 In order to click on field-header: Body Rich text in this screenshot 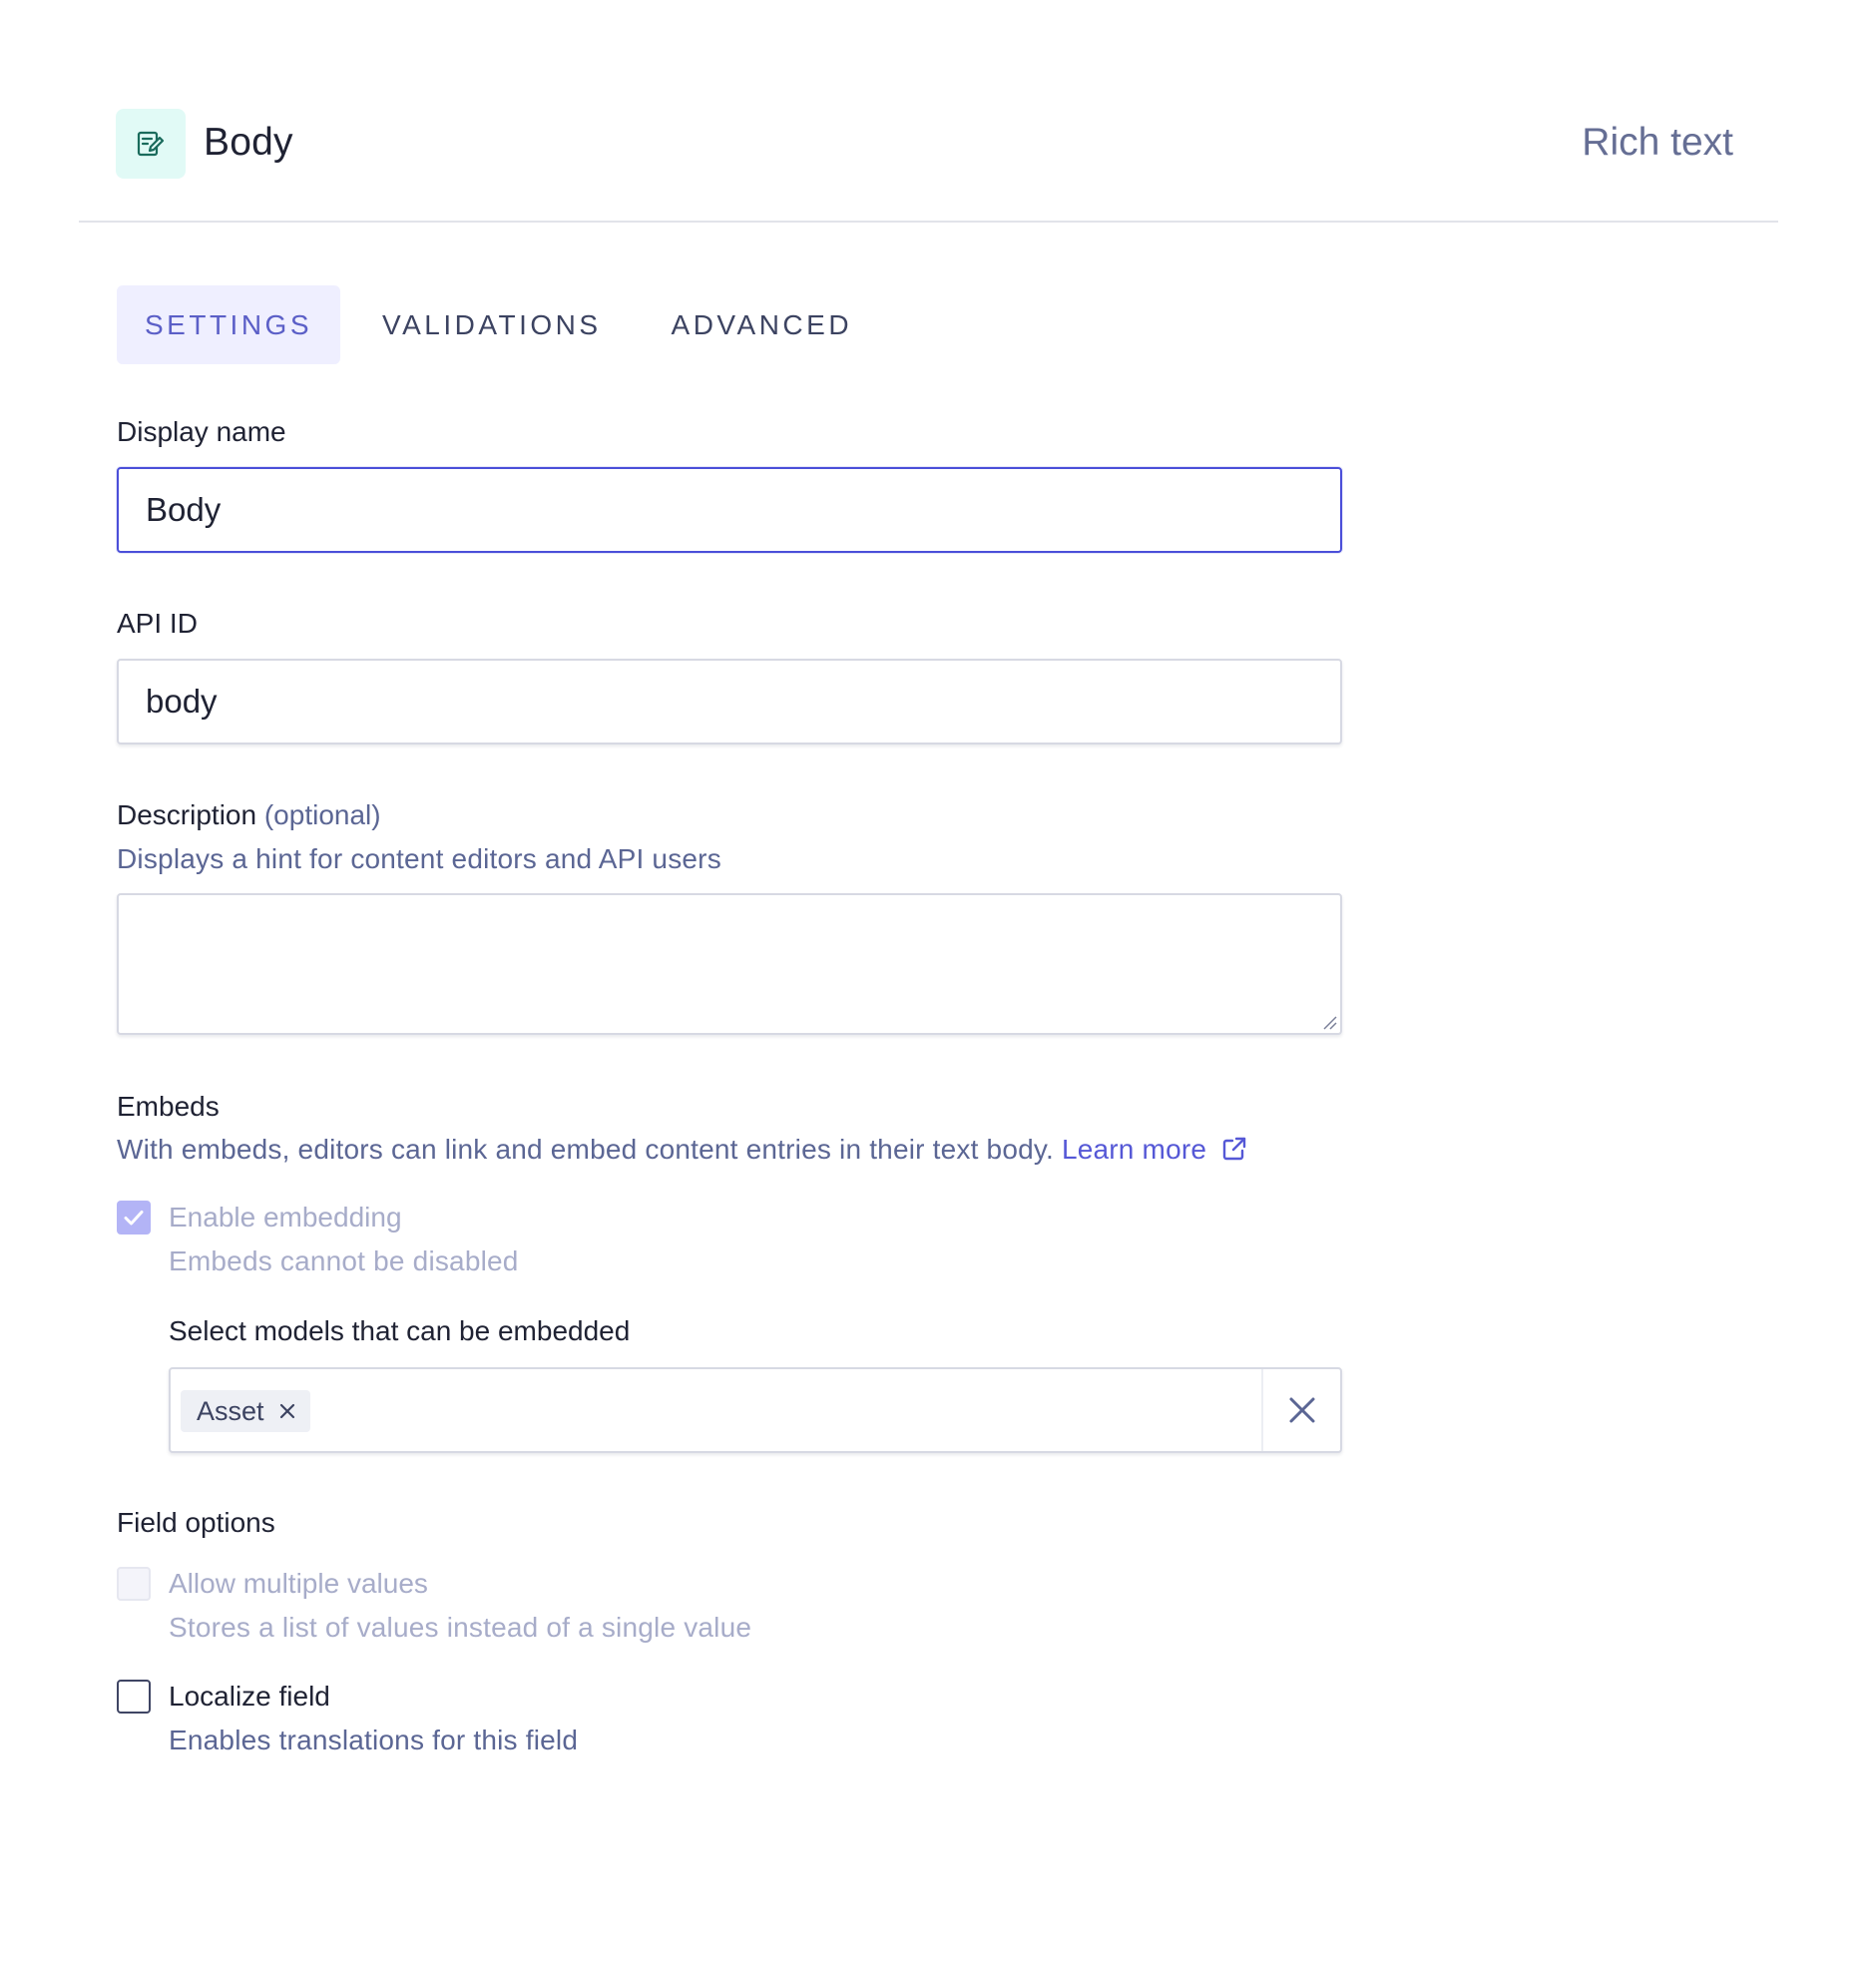, I will do `click(928, 112)`.